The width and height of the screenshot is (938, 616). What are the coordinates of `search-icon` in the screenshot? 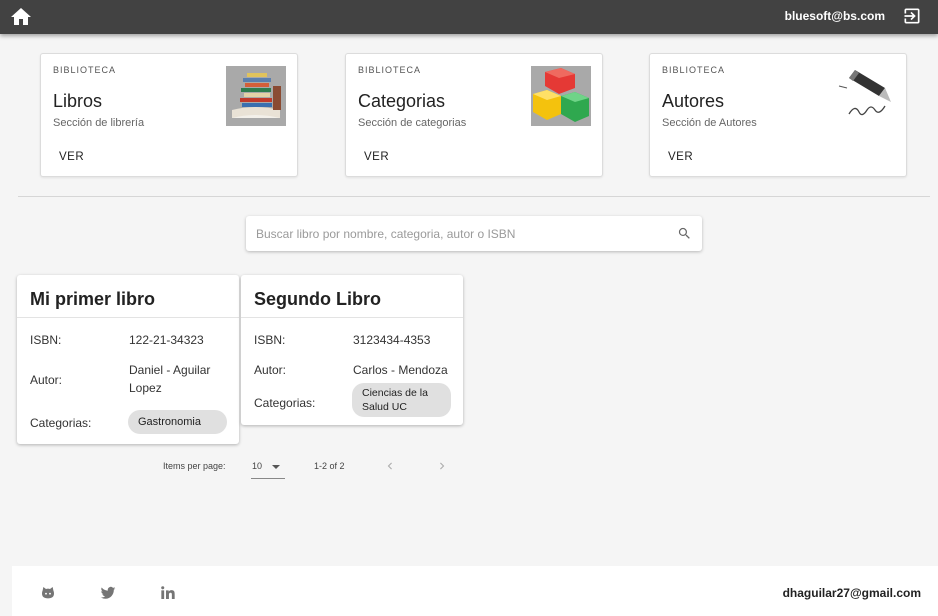 It's located at (684, 233).